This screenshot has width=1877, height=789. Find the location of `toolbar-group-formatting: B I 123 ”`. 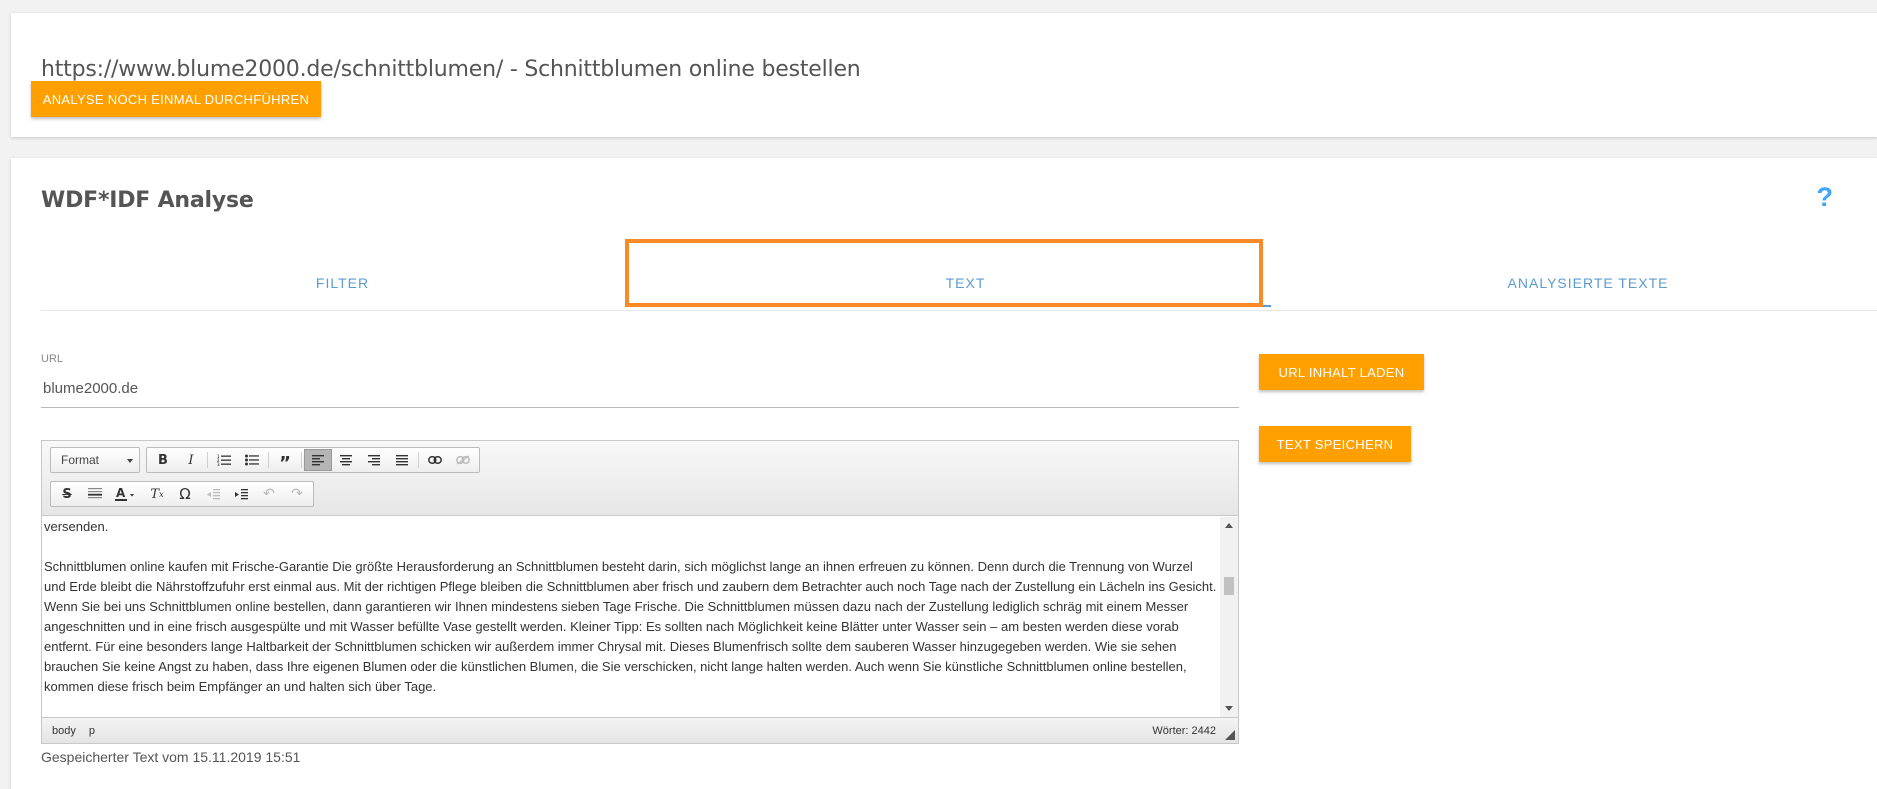

toolbar-group-formatting: B I 123 ” is located at coordinates (313, 460).